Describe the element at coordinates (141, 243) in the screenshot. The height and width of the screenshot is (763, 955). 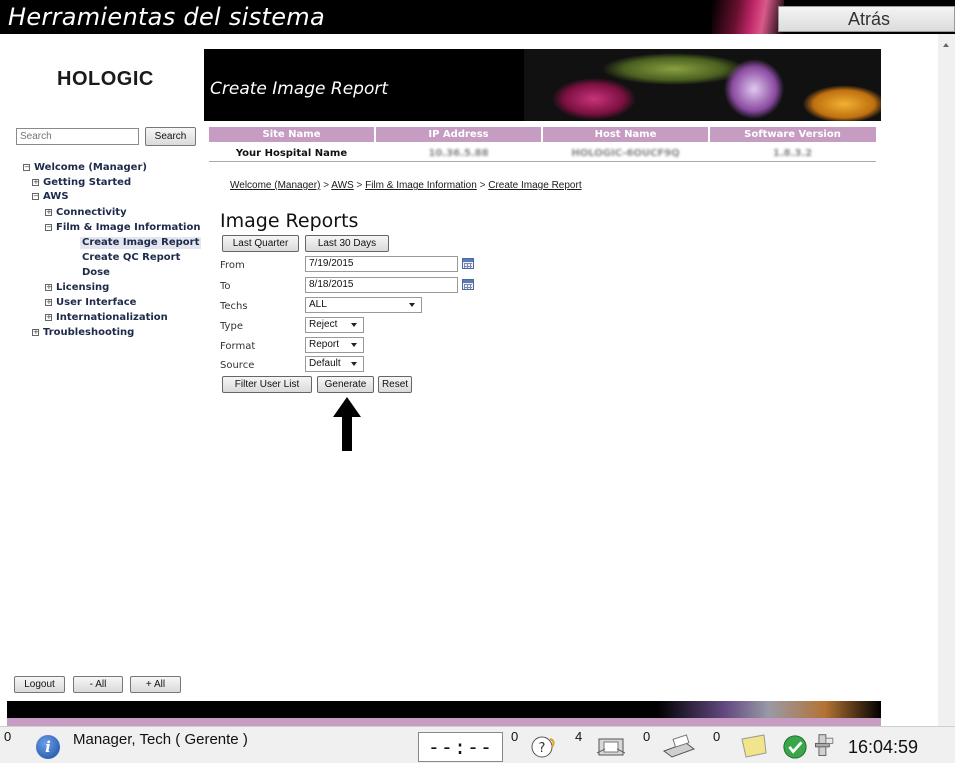
I see `tree-item-create-image-report: Create Image Report` at that location.